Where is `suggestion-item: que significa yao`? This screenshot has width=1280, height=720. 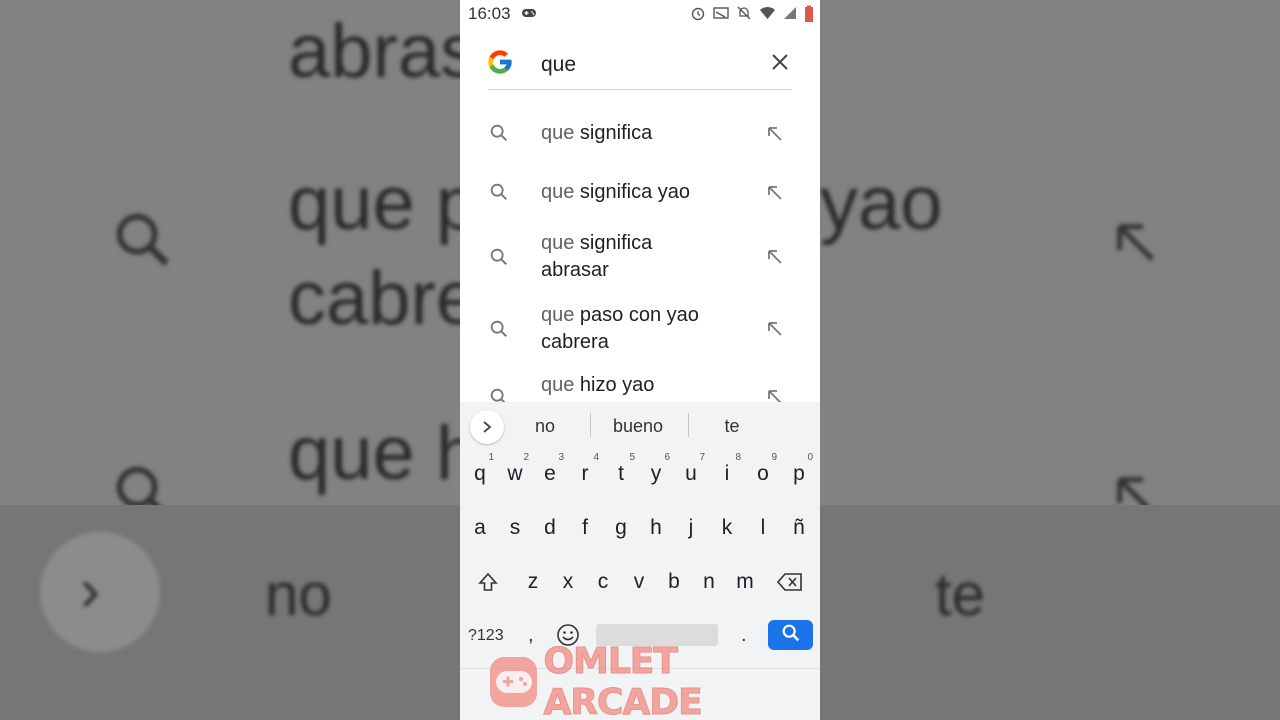
suggestion-item: que significa yao is located at coordinates (640, 194).